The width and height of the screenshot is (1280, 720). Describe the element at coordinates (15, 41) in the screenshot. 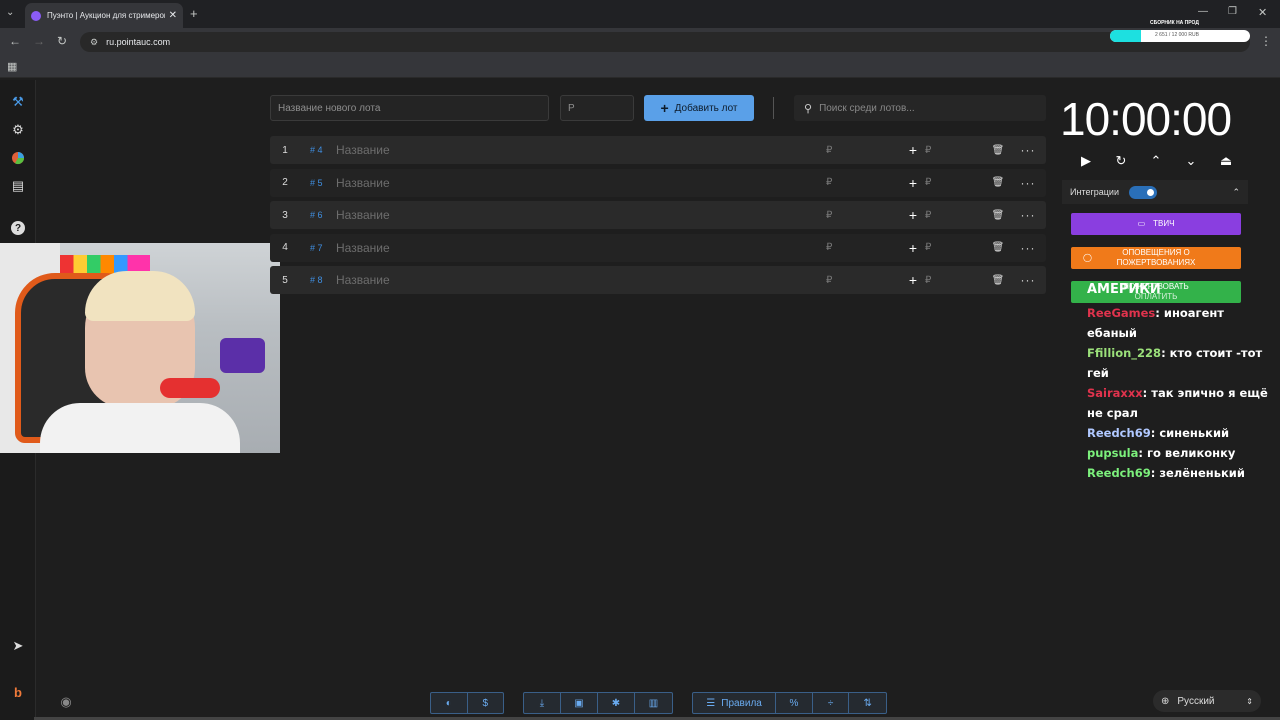

I see `back-icon: ←` at that location.